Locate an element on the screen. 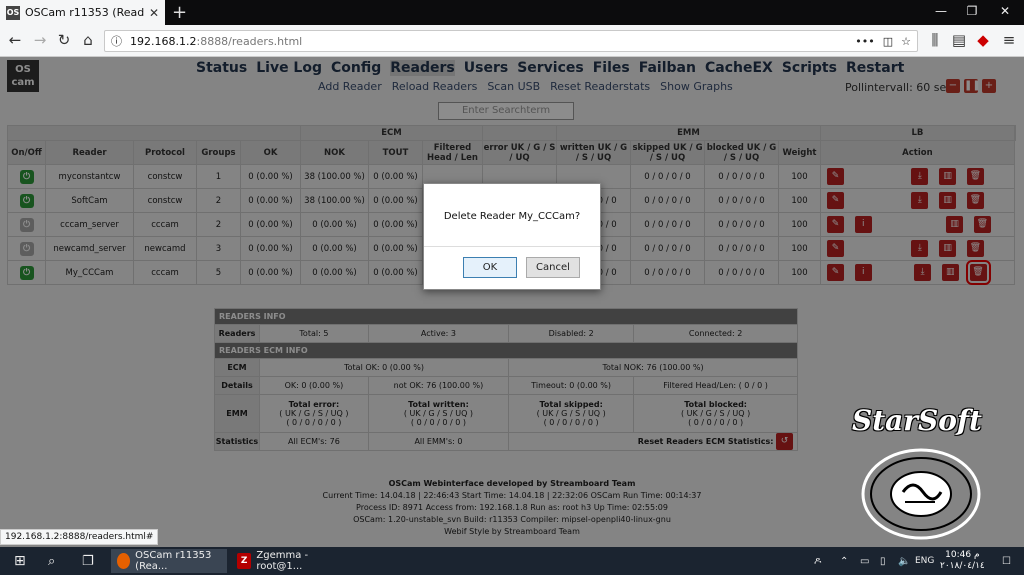  restore-icon: ❐ is located at coordinates (972, 11).